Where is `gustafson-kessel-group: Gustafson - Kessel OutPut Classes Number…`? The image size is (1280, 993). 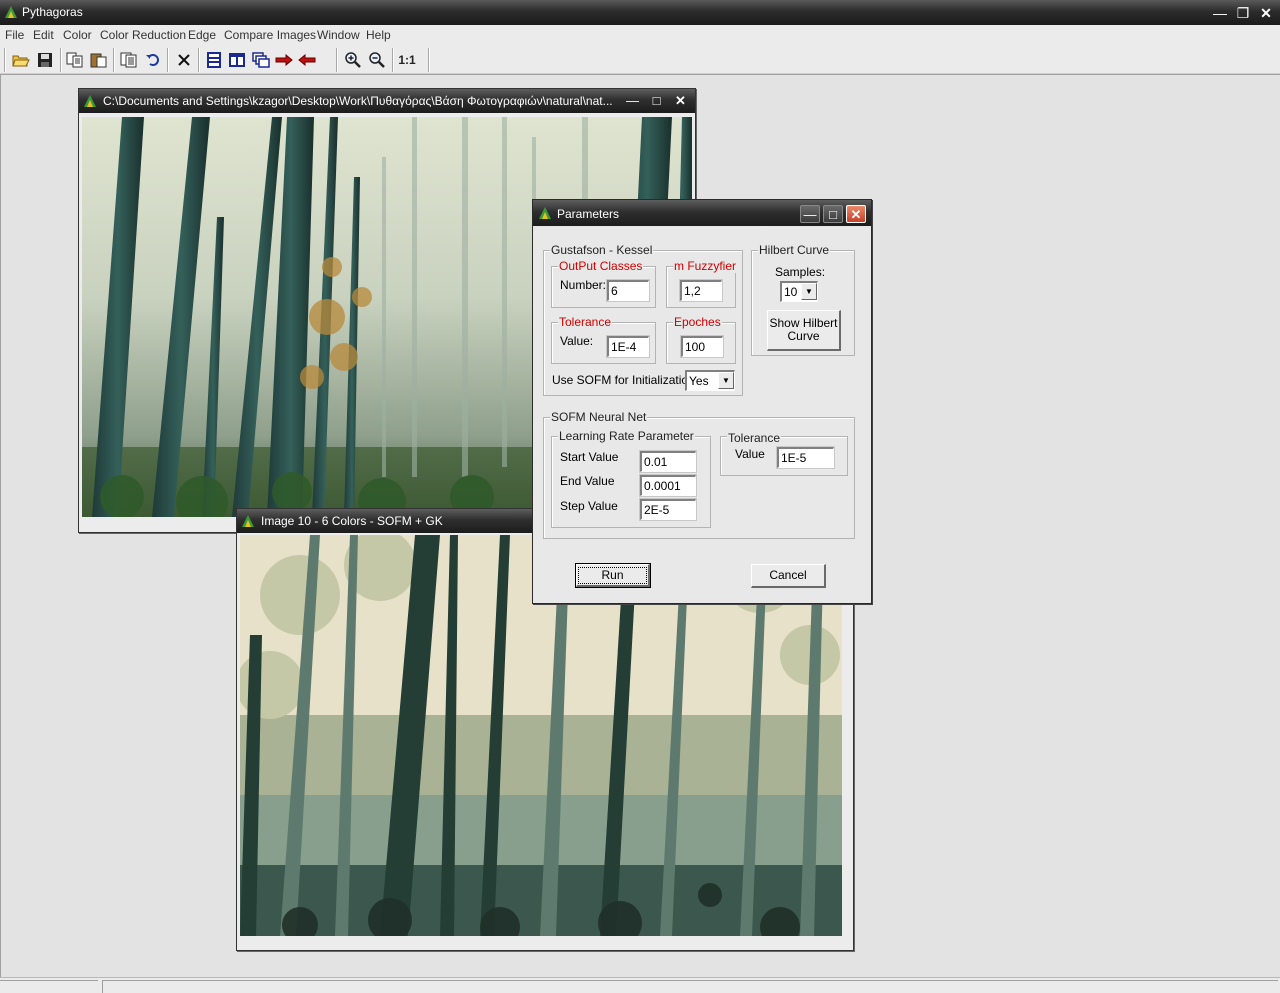
gustafson-kessel-group: Gustafson - Kessel OutPut Classes Number… is located at coordinates (643, 319).